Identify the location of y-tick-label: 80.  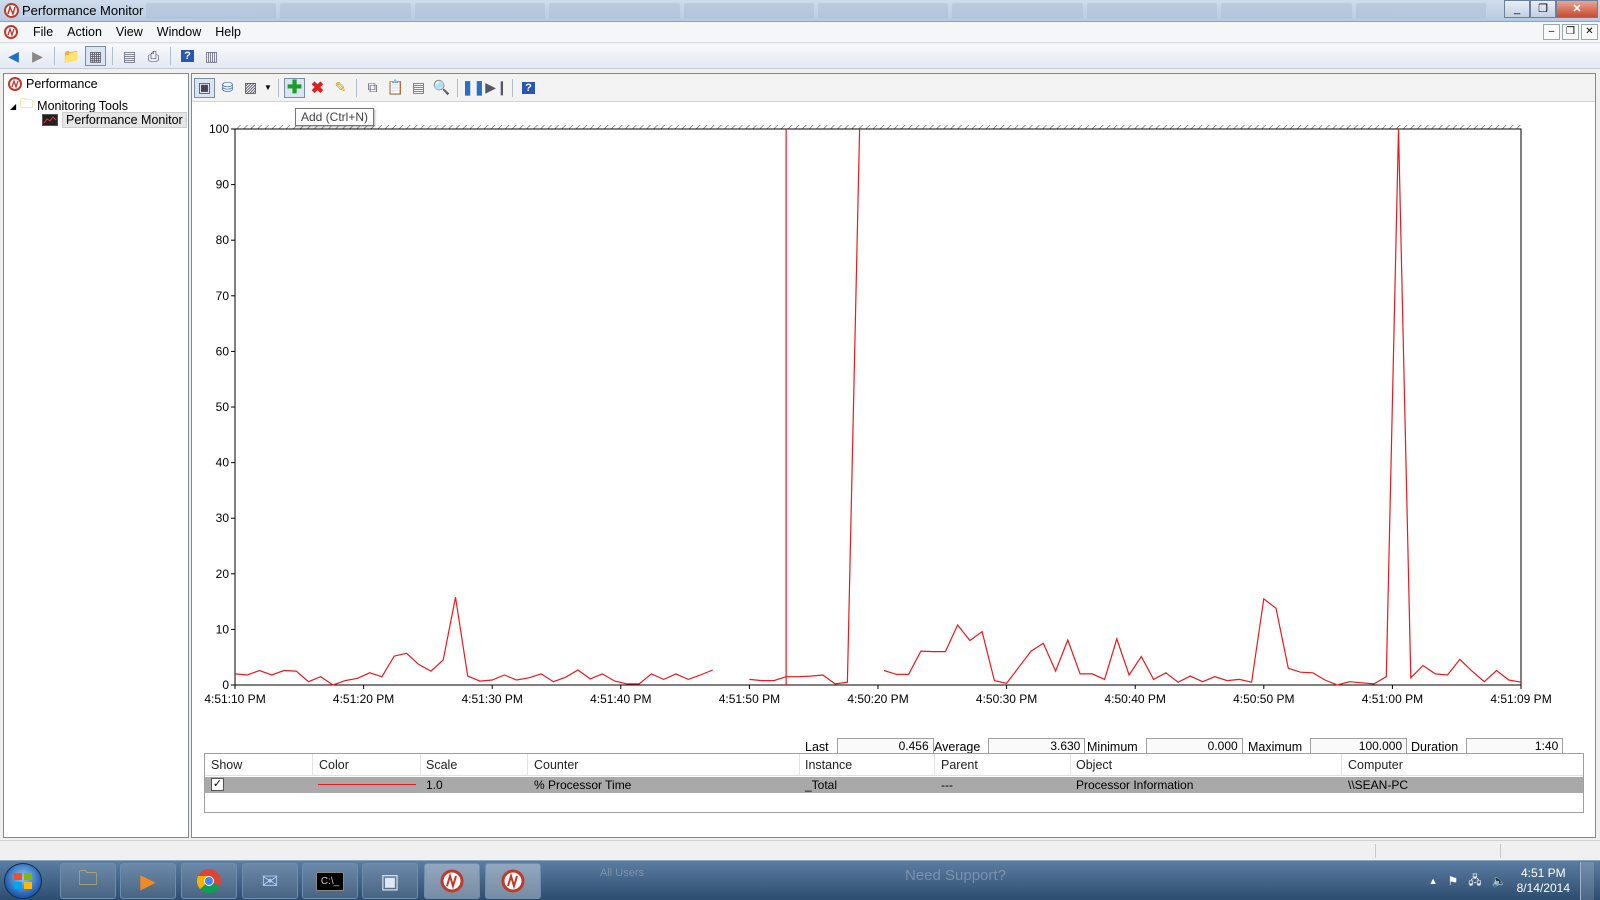
(223, 240).